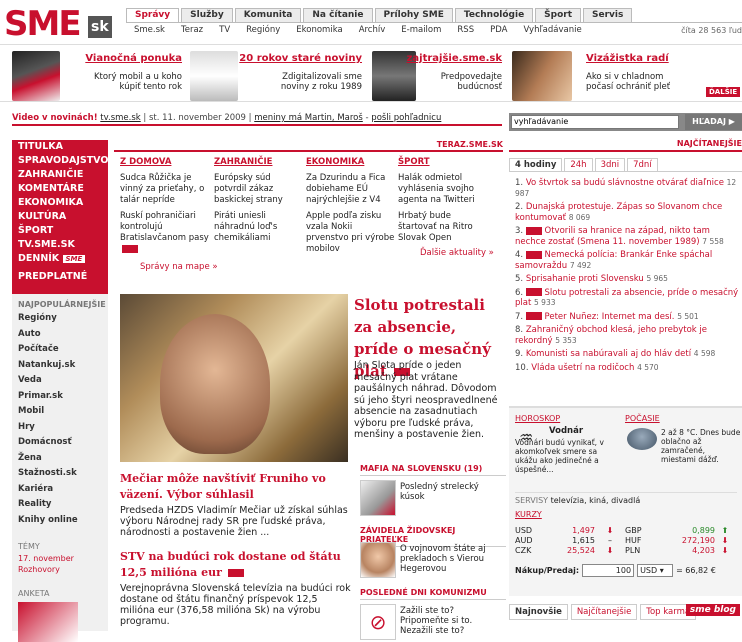 The image size is (742, 642). Describe the element at coordinates (558, 15) in the screenshot. I see `tab-sport: Šport` at that location.